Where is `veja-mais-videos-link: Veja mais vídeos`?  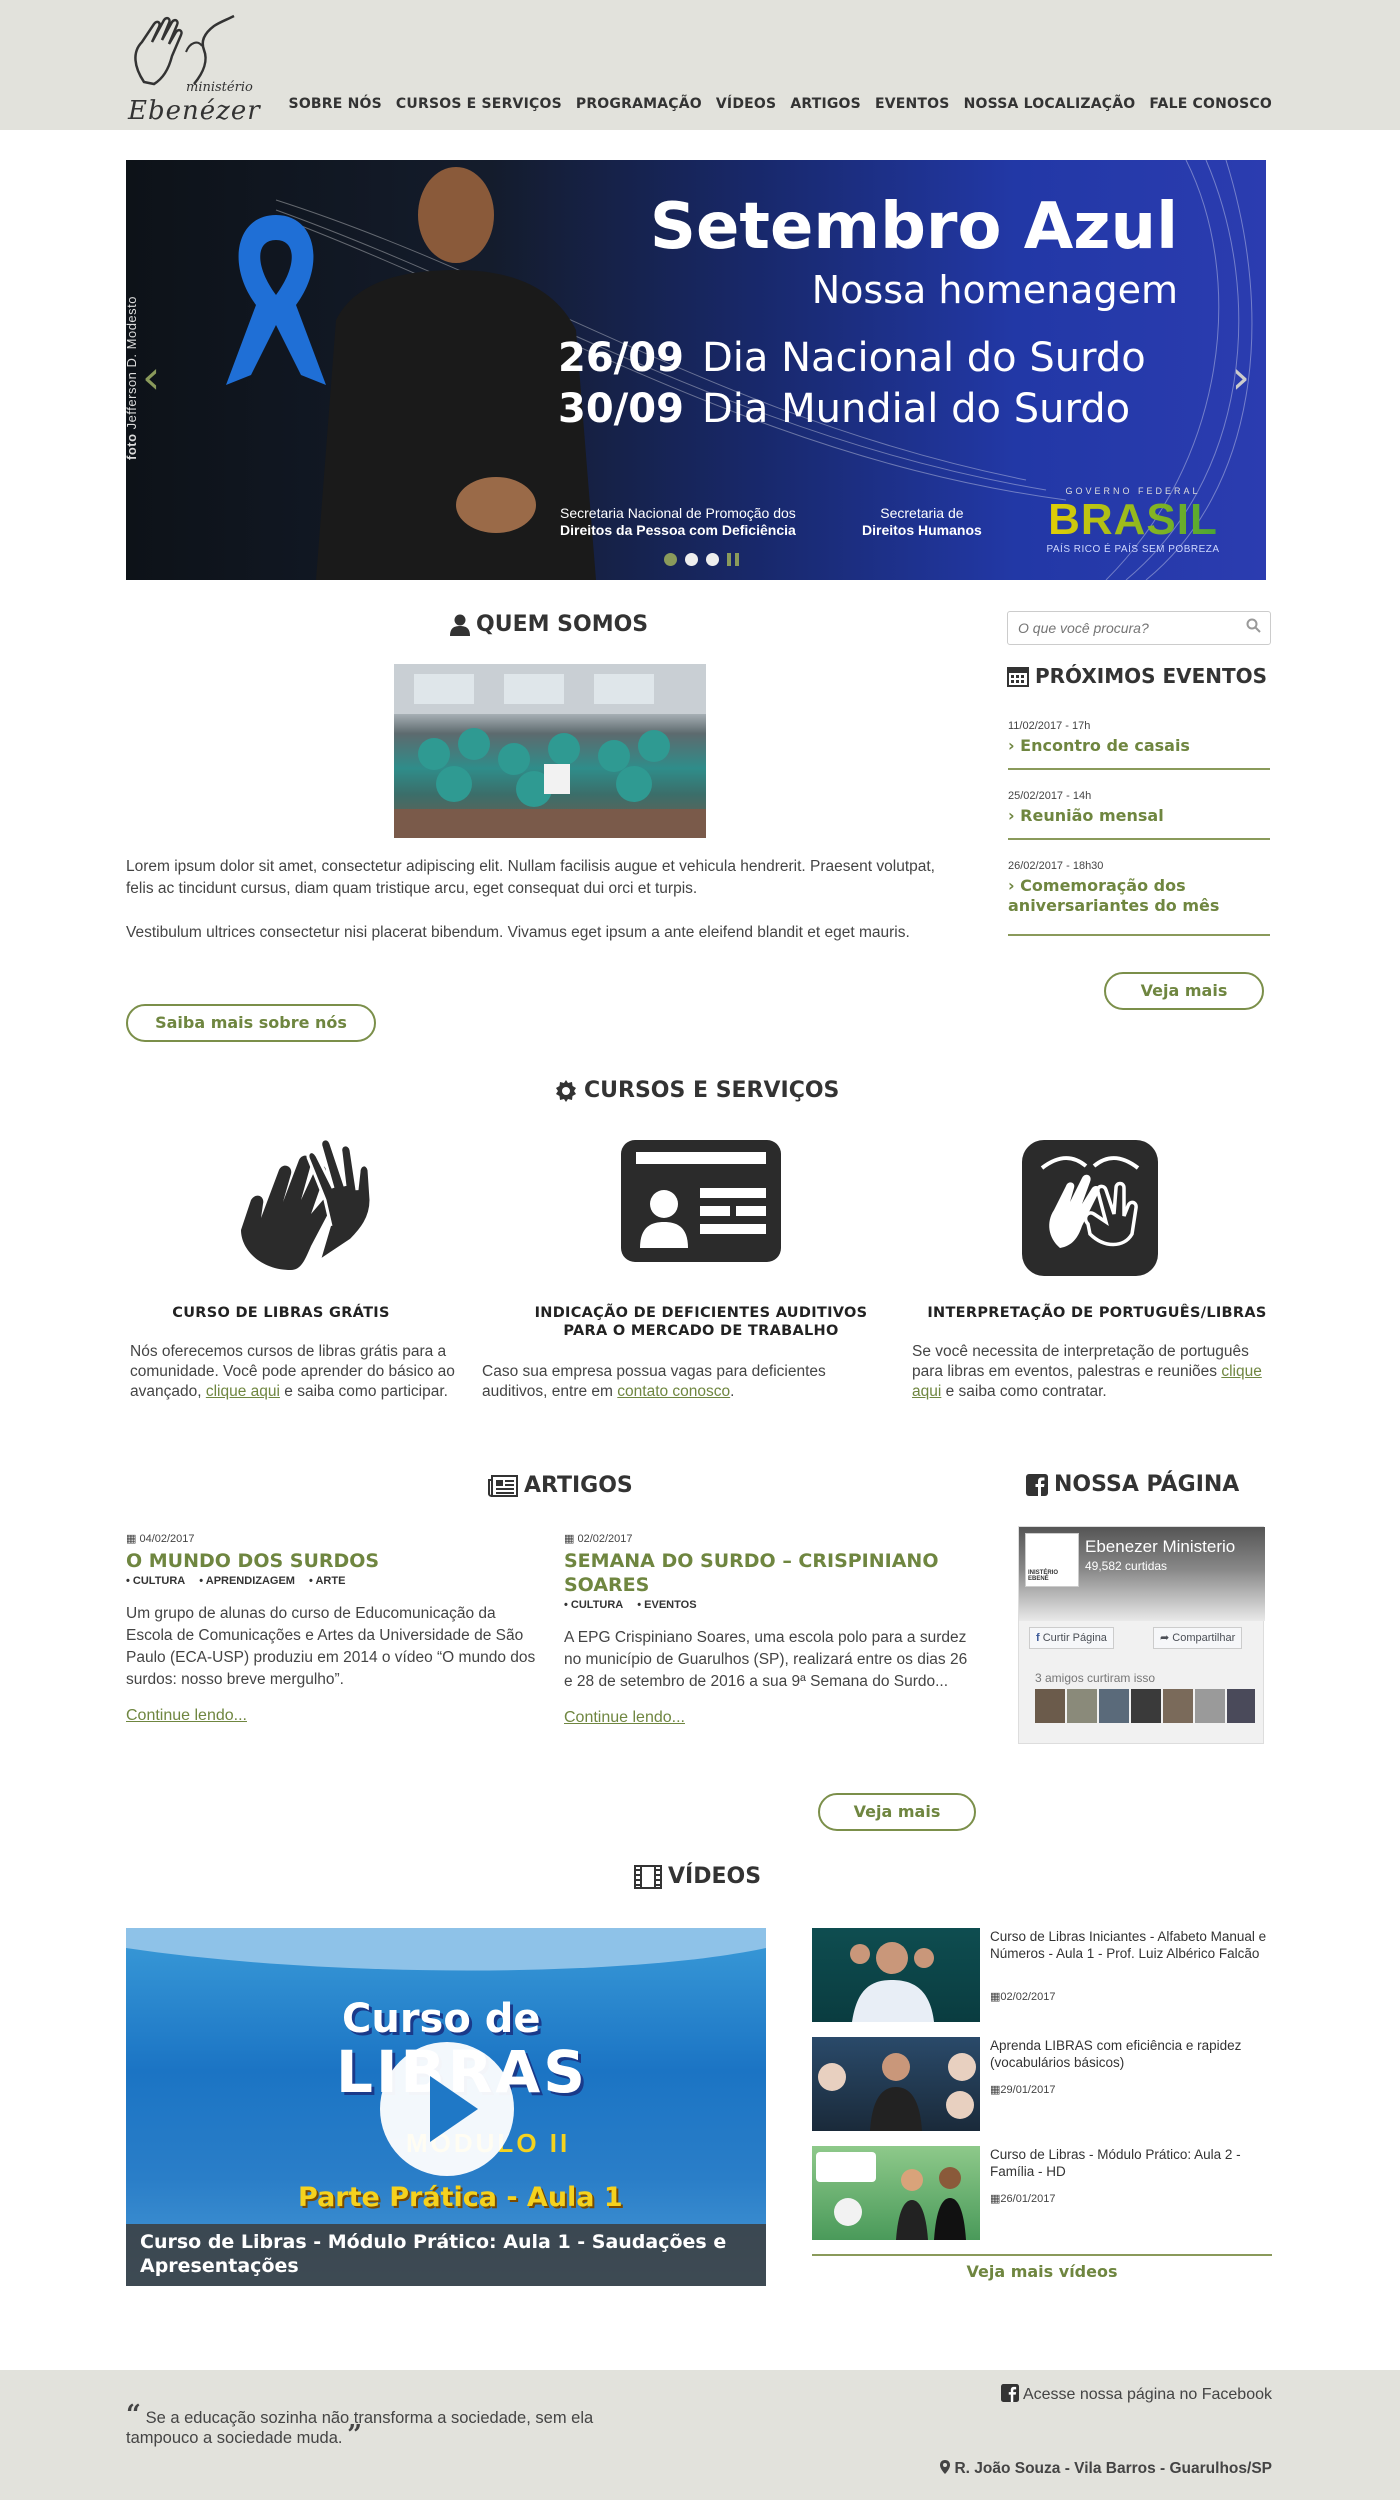
veja-mais-videos-link: Veja mais vídeos is located at coordinates (1042, 2271).